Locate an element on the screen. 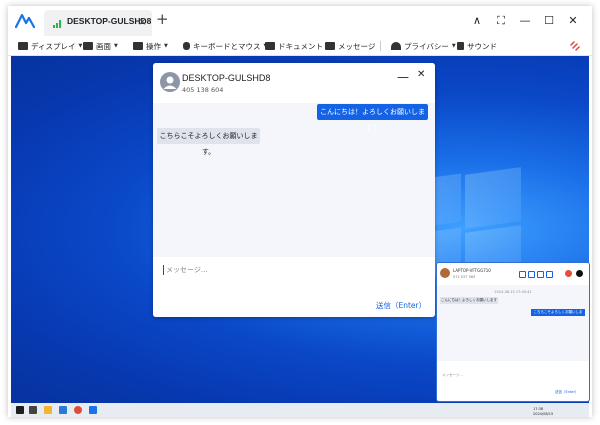 This screenshot has width=600, height=425. message-date: 2024-08-15 17:40:41 is located at coordinates (513, 292).